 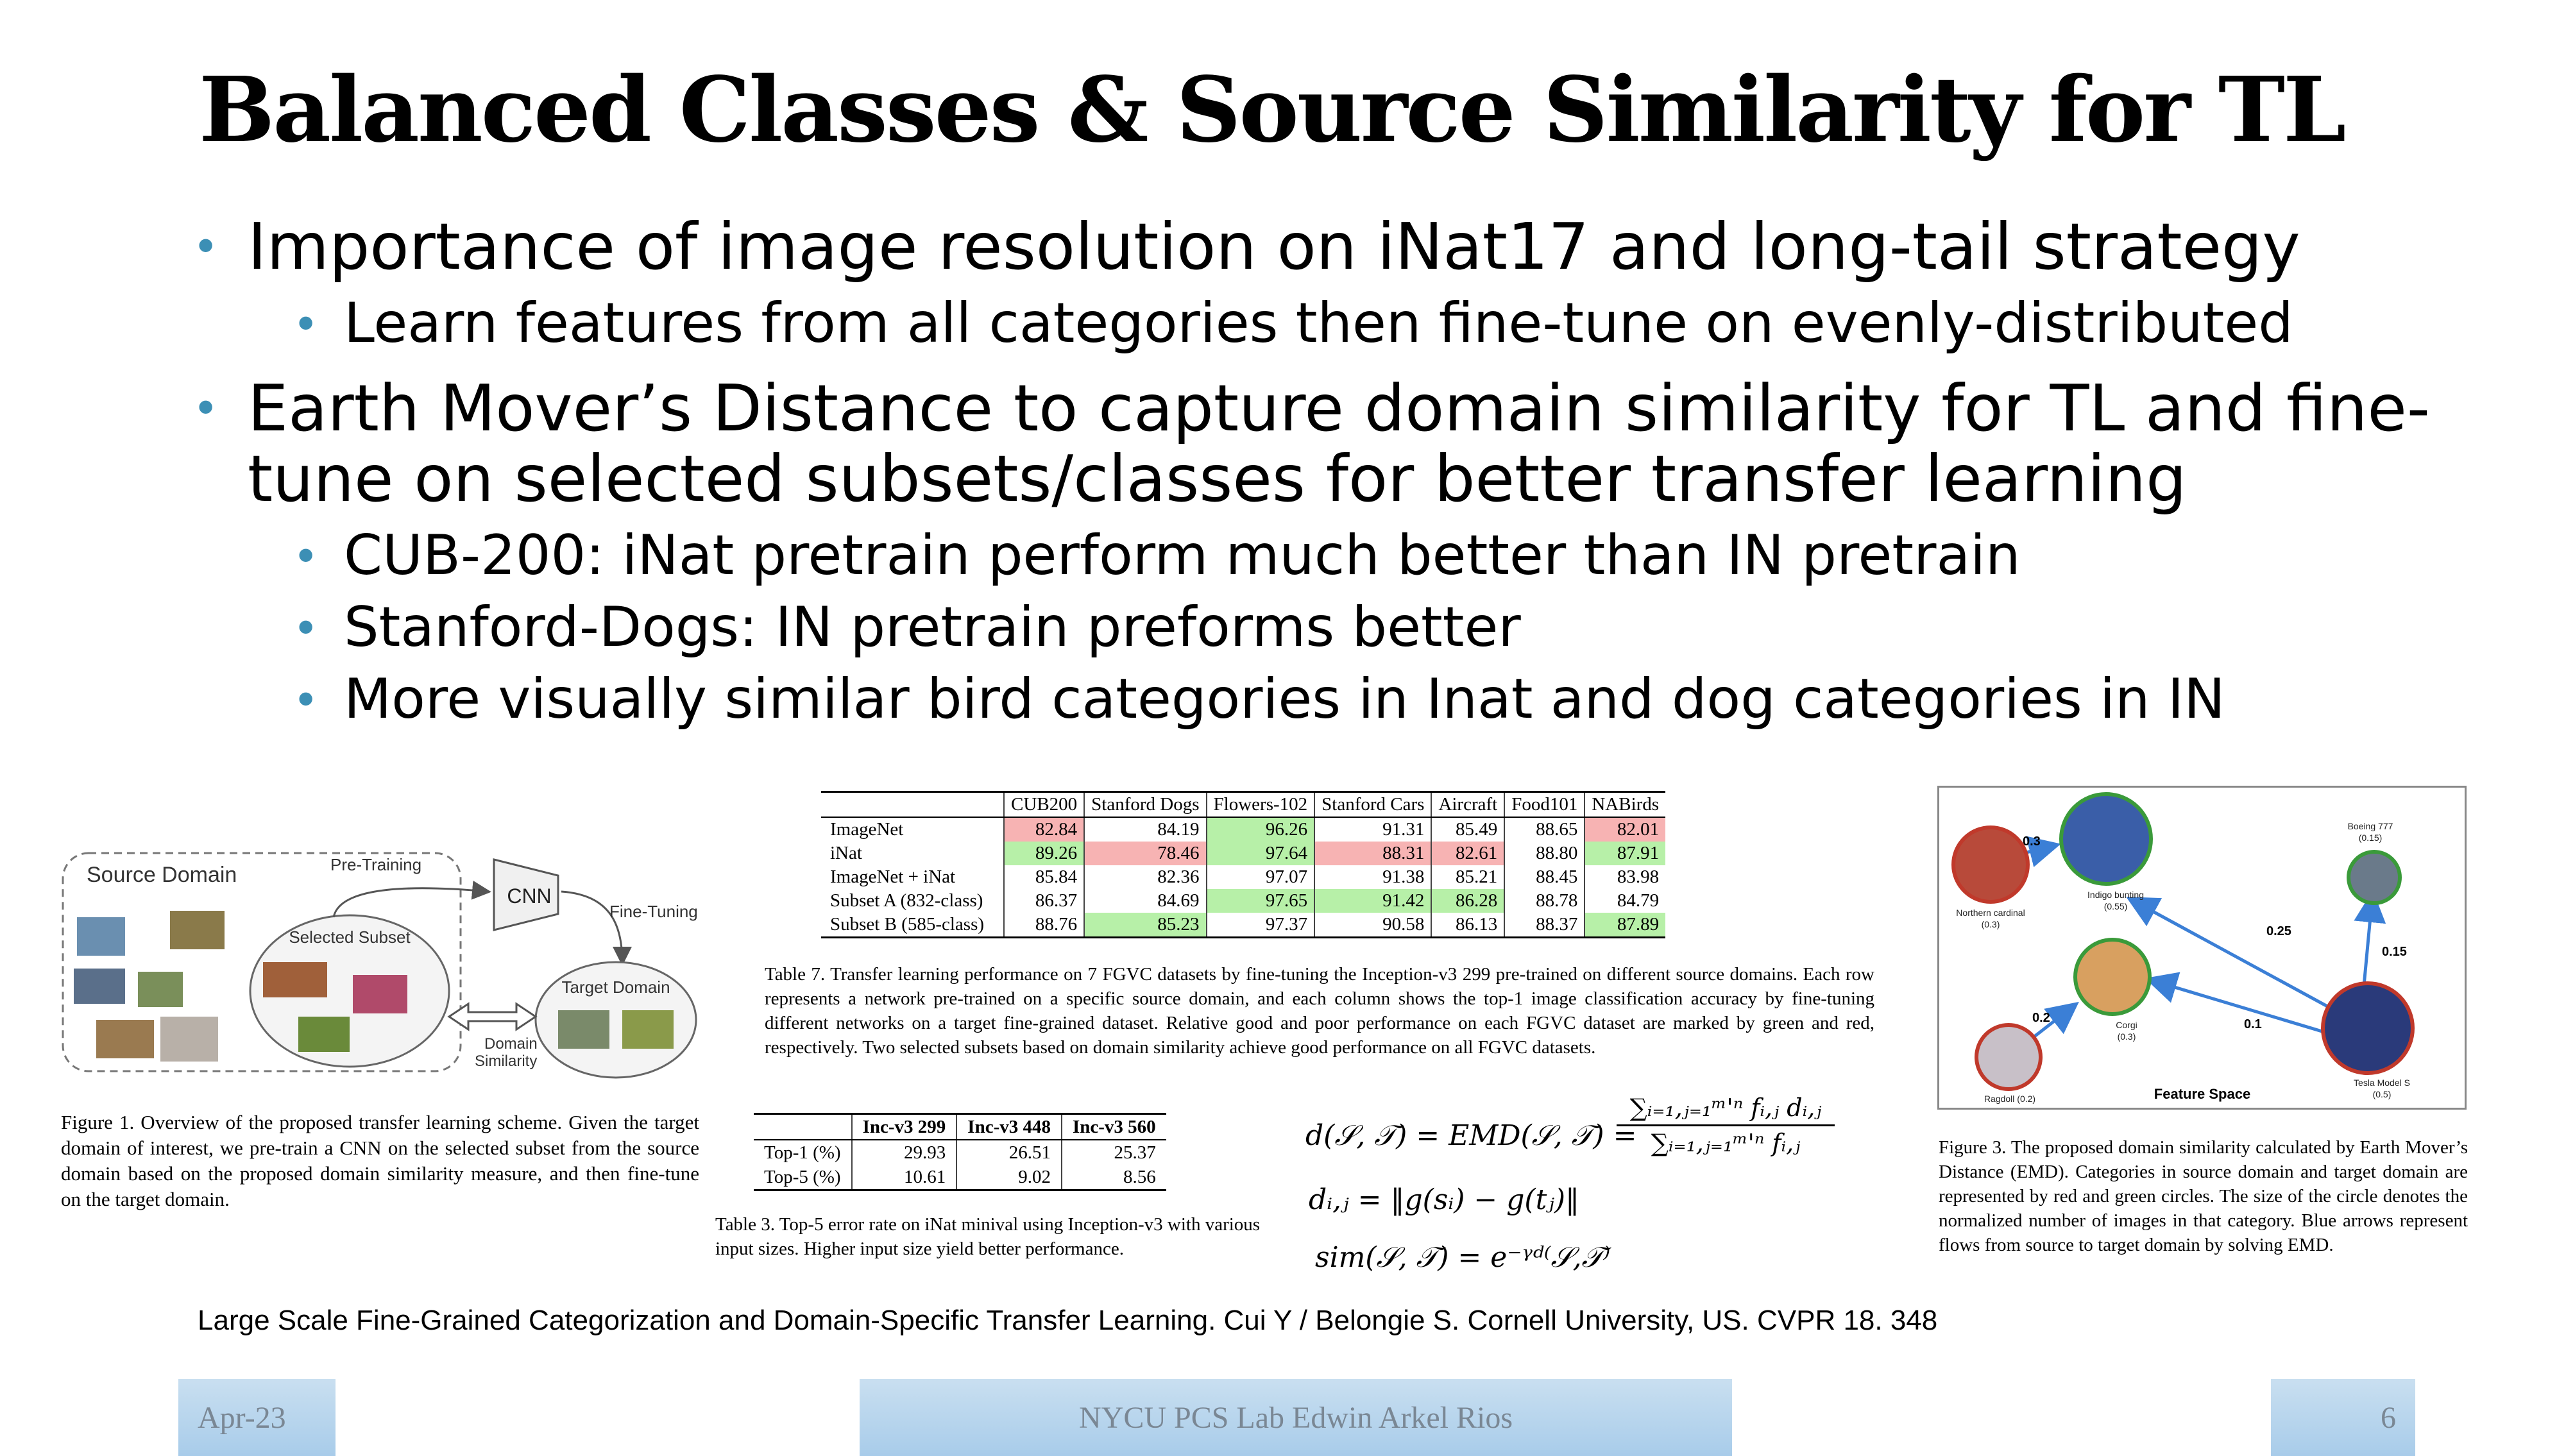 What do you see at coordinates (906, 900) in the screenshot?
I see `table7-row-label: Subset A (832-class)` at bounding box center [906, 900].